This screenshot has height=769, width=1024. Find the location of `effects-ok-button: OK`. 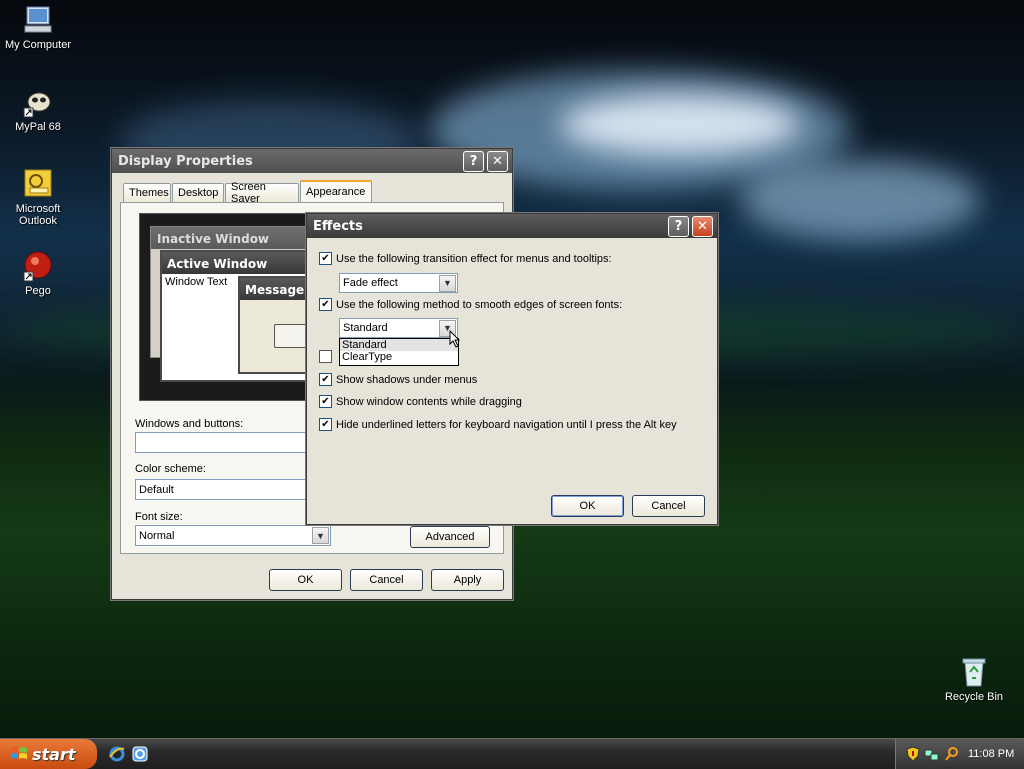

effects-ok-button: OK is located at coordinates (587, 506).